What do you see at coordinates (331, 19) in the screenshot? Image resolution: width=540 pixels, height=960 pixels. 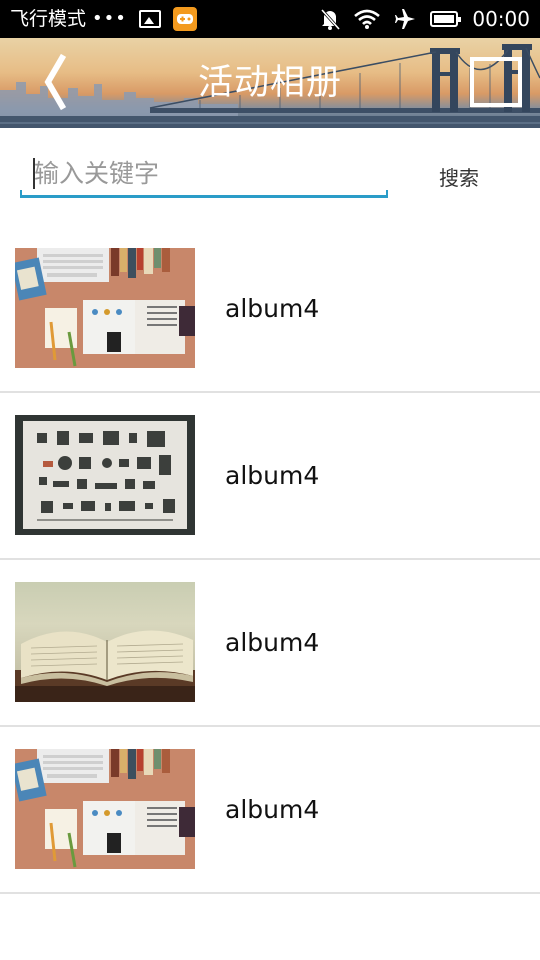 I see `mute-icon` at bounding box center [331, 19].